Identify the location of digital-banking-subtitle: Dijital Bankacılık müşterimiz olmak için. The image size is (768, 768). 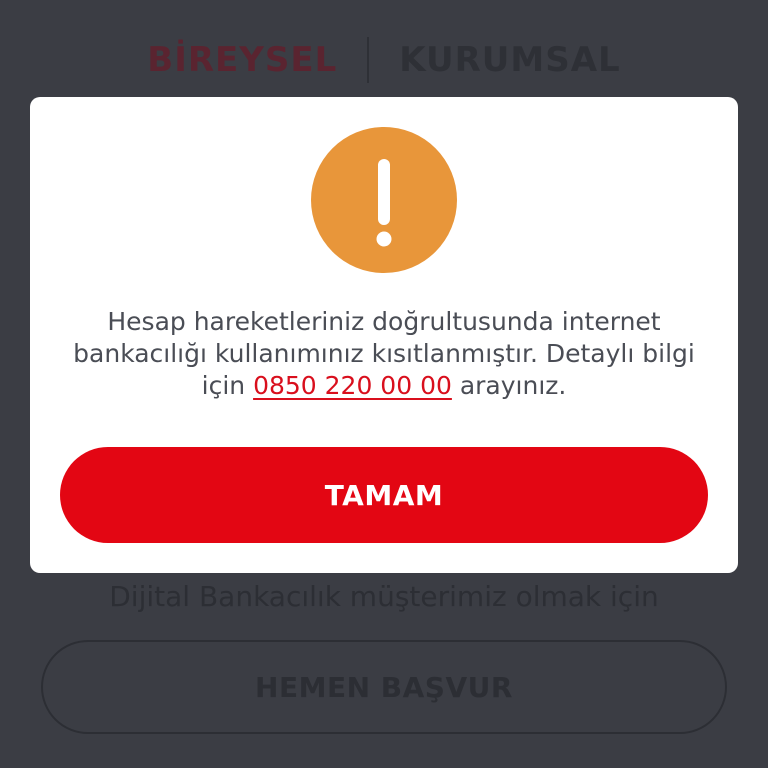
(384, 596).